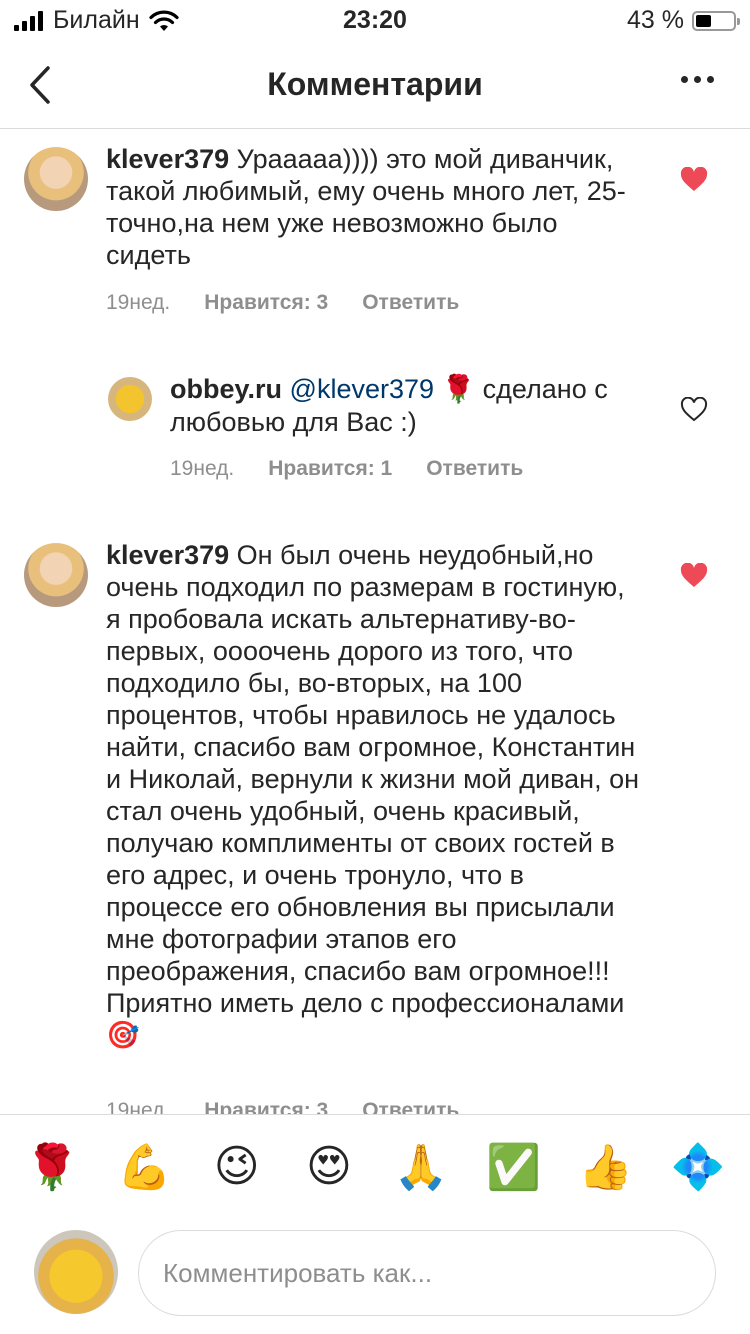  What do you see at coordinates (606, 1167) in the screenshot?
I see `thumbs-up-emoji-button: 👍` at bounding box center [606, 1167].